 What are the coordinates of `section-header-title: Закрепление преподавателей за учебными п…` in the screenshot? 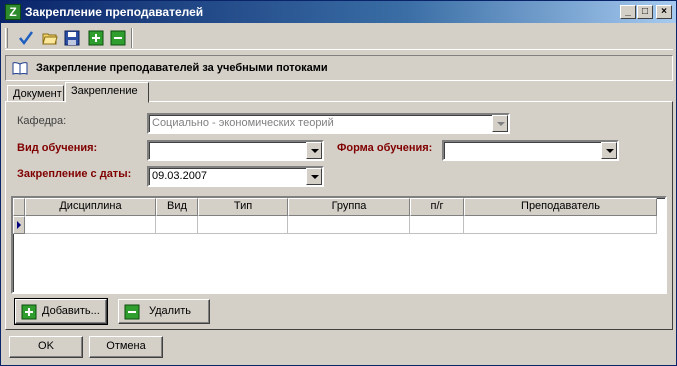 It's located at (182, 68).